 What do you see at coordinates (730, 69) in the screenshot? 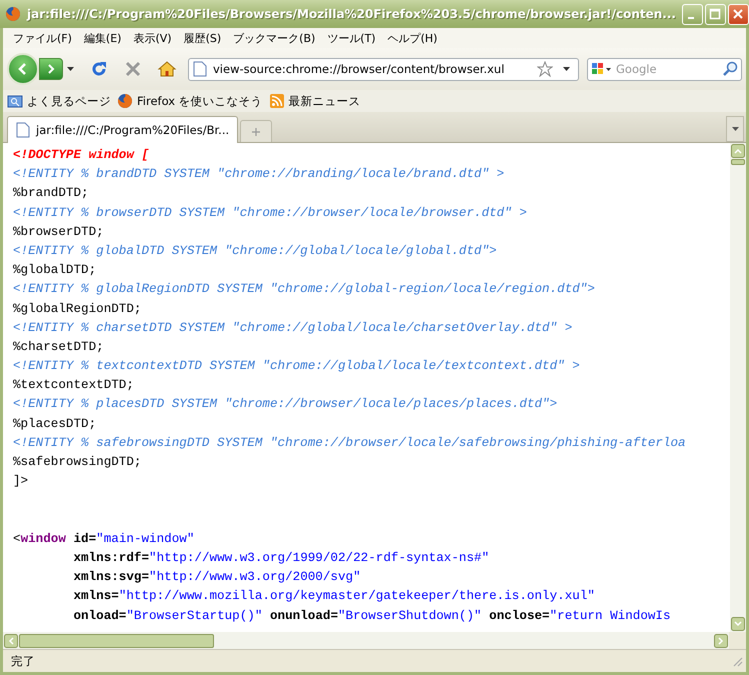
I see `search-icon` at bounding box center [730, 69].